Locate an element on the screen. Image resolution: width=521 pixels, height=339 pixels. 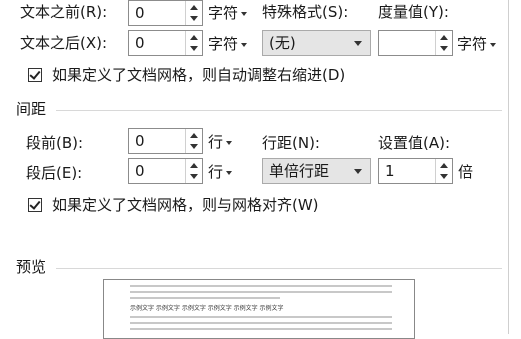
indent-before-value: 0 is located at coordinates (140, 13).